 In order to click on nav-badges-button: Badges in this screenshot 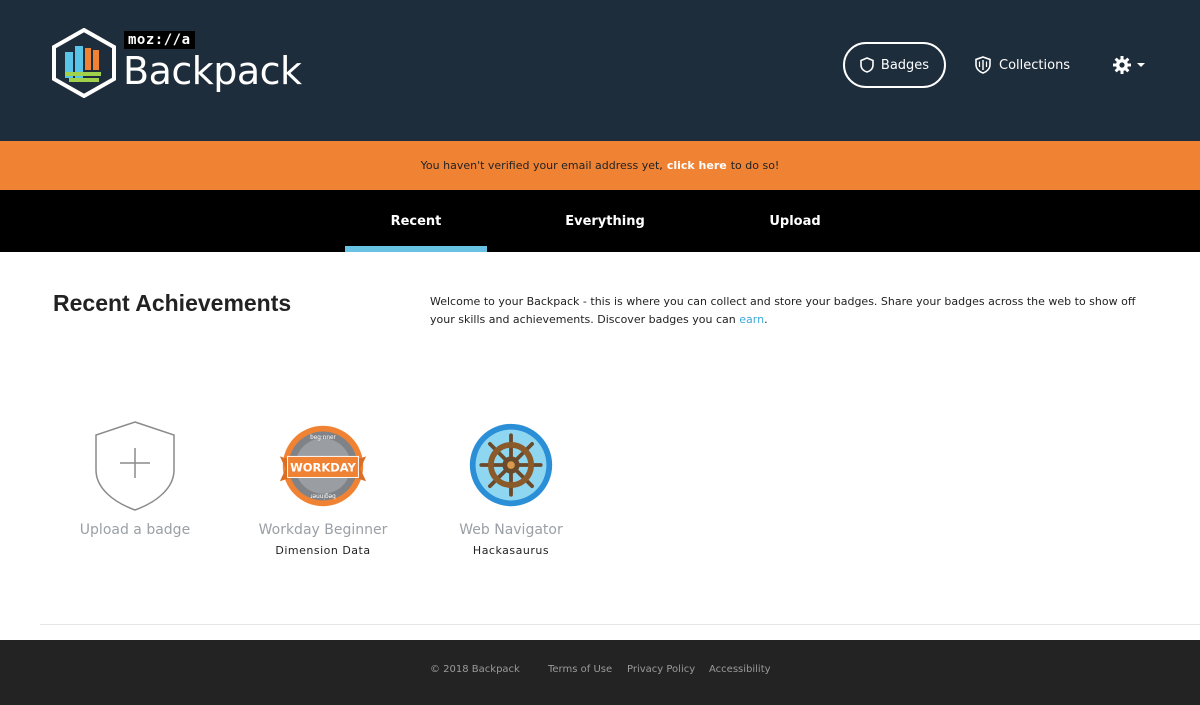, I will do `click(894, 65)`.